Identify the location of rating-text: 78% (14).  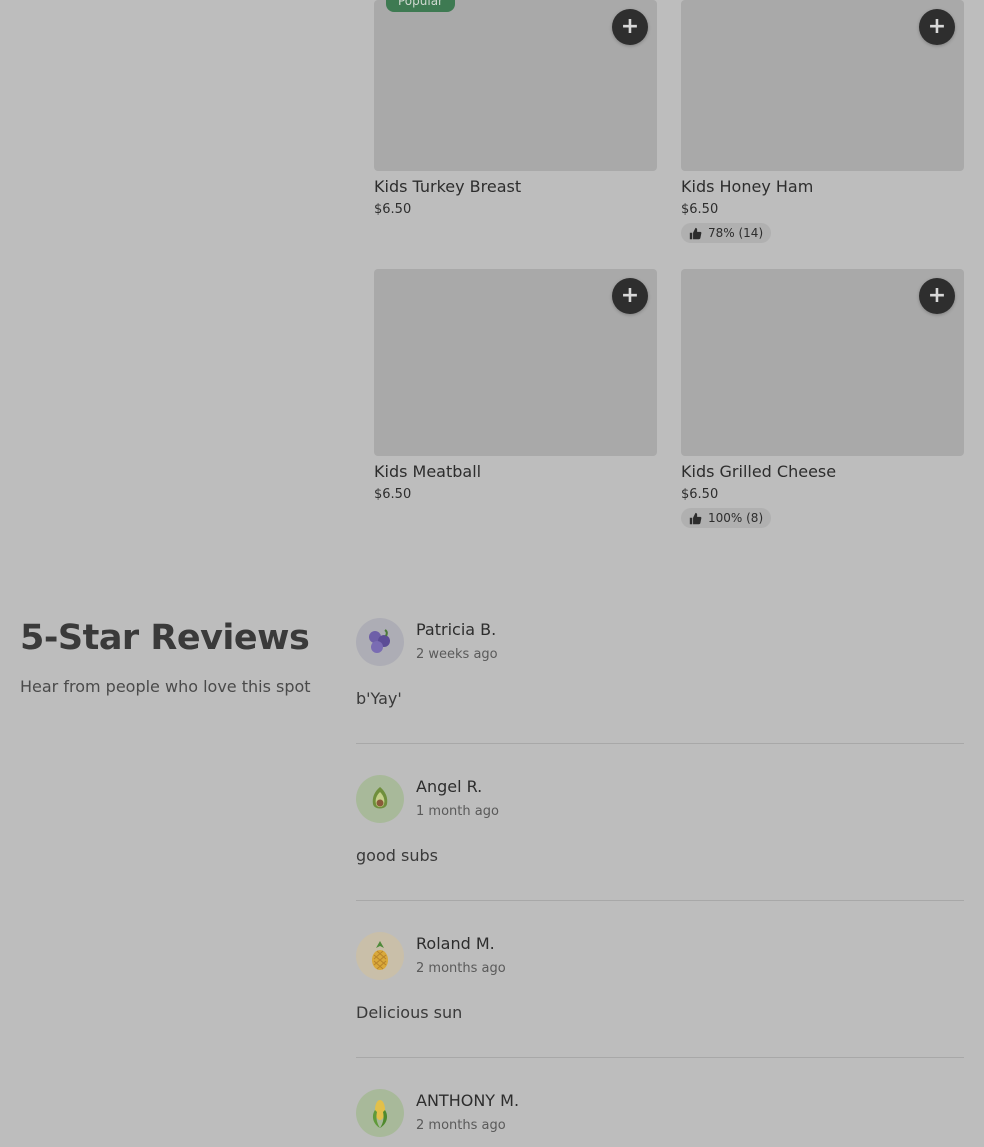
(736, 233).